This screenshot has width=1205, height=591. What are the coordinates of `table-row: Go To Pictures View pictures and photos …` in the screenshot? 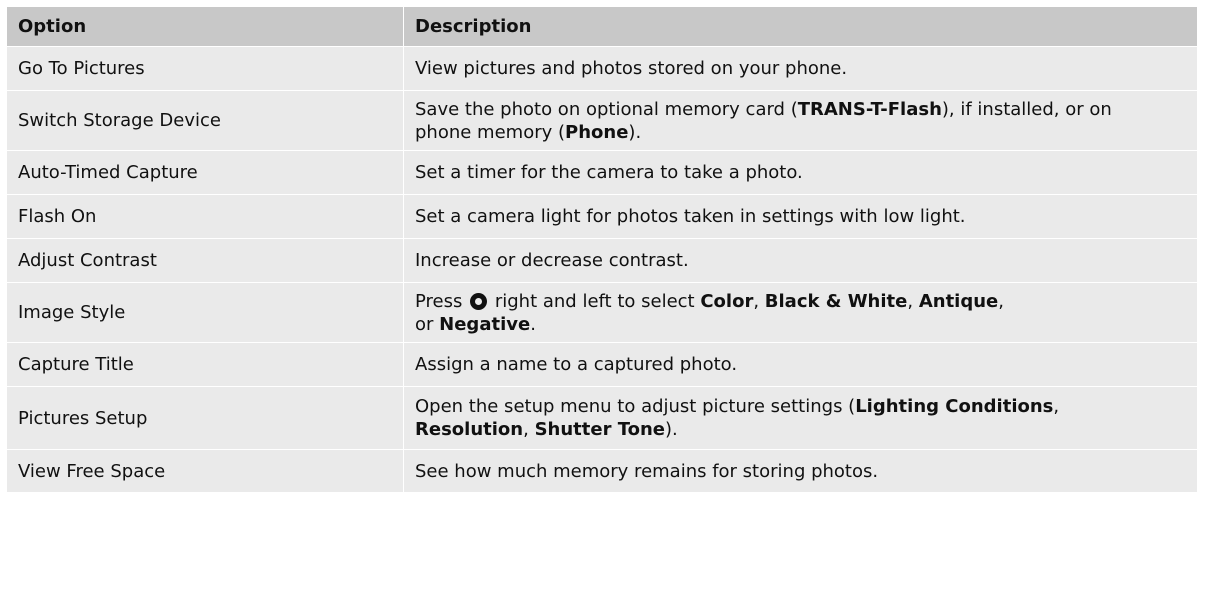 It's located at (602, 68).